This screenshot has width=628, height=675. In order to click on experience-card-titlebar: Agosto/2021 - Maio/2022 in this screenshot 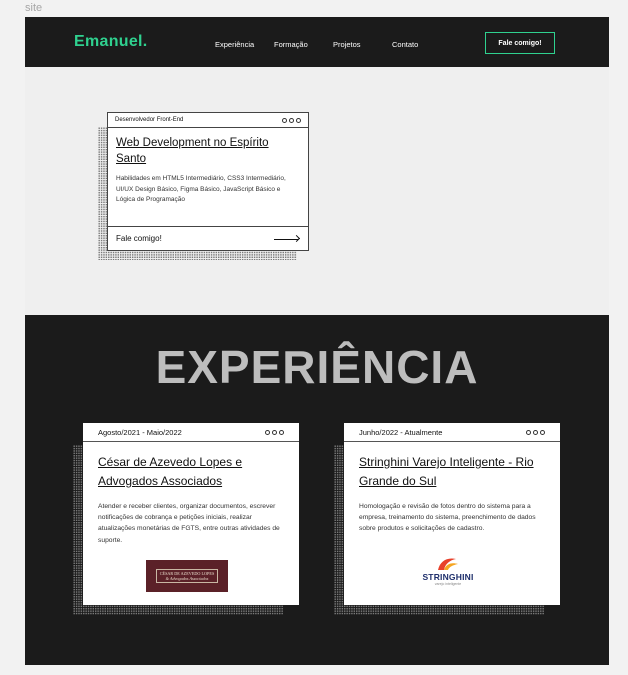, I will do `click(191, 432)`.